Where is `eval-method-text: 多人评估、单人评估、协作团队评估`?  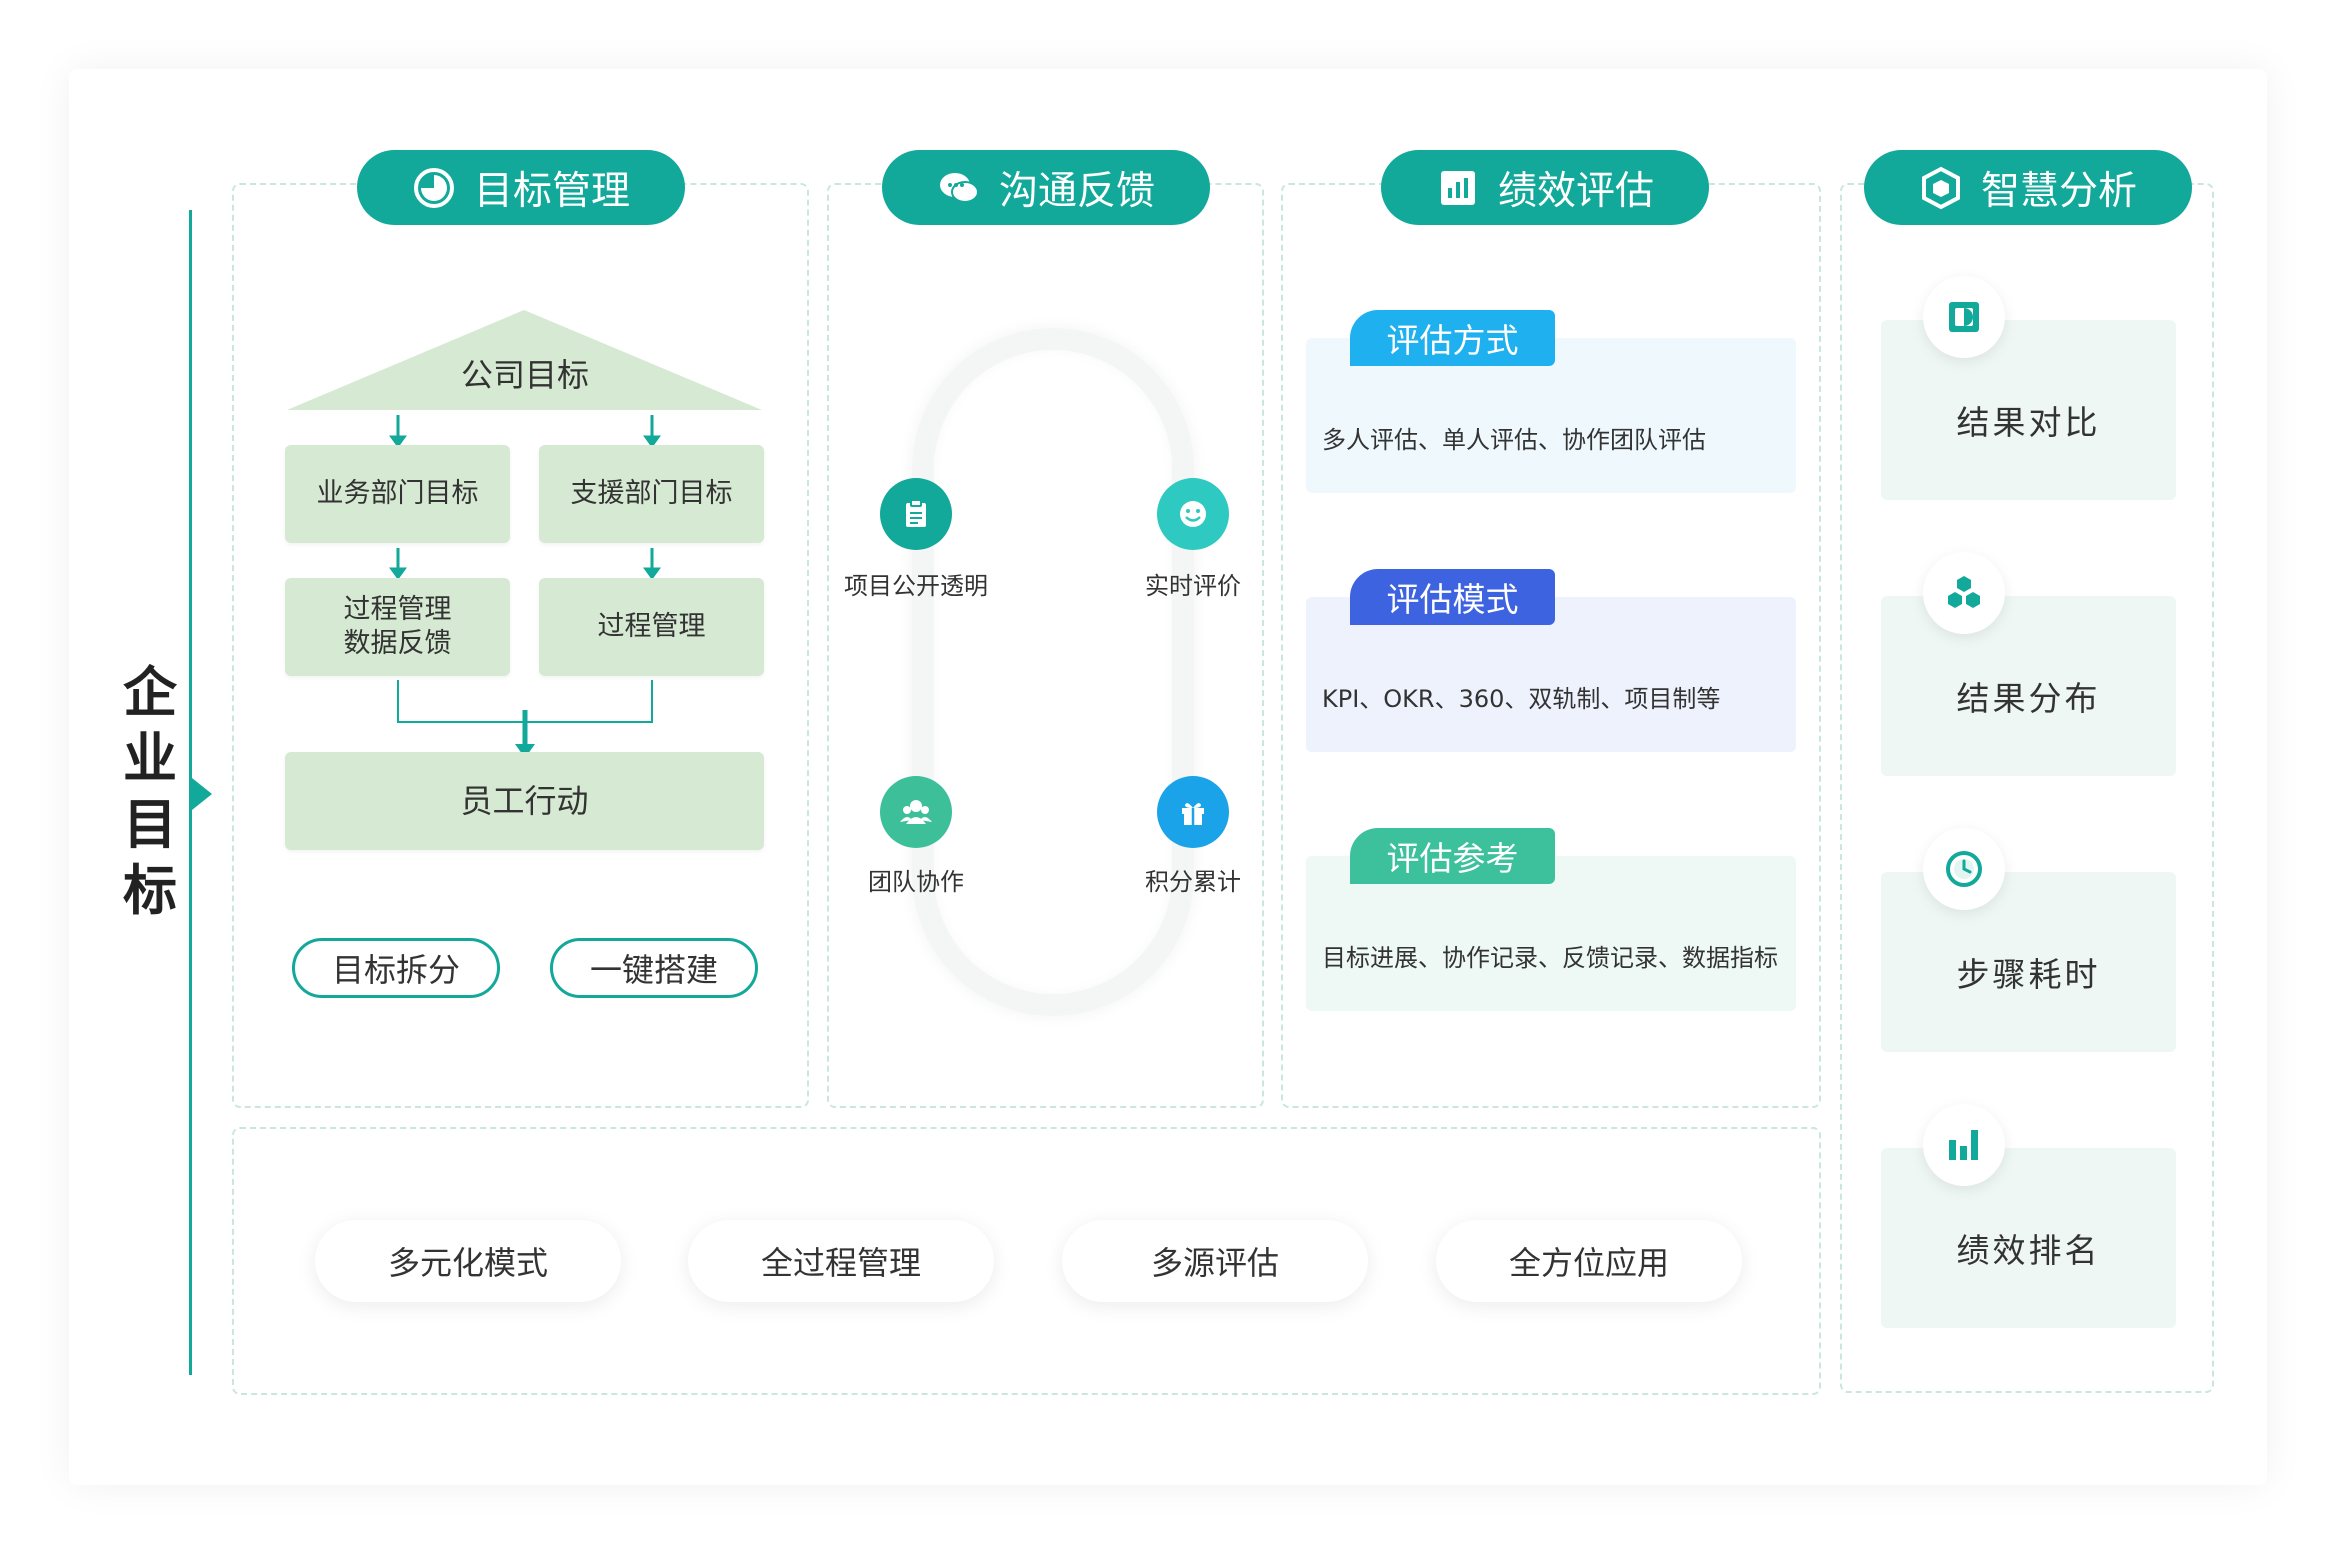
eval-method-text: 多人评估、单人评估、协作团队评估 is located at coordinates (1514, 440).